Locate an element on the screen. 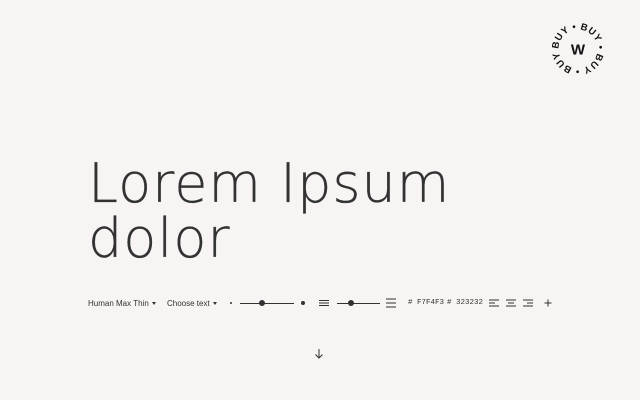 The image size is (640, 400). buy-badge-icon: BUY • BUY • BUY • BUY • W is located at coordinates (578, 49).